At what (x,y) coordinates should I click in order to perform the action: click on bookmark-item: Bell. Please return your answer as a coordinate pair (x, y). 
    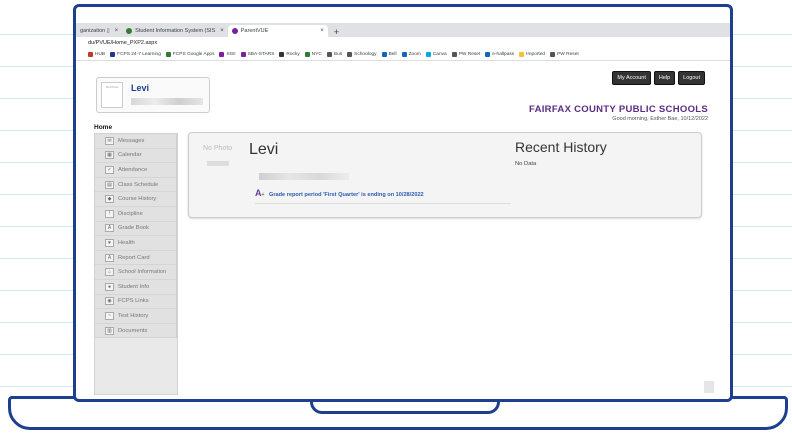
    Looking at the image, I should click on (389, 54).